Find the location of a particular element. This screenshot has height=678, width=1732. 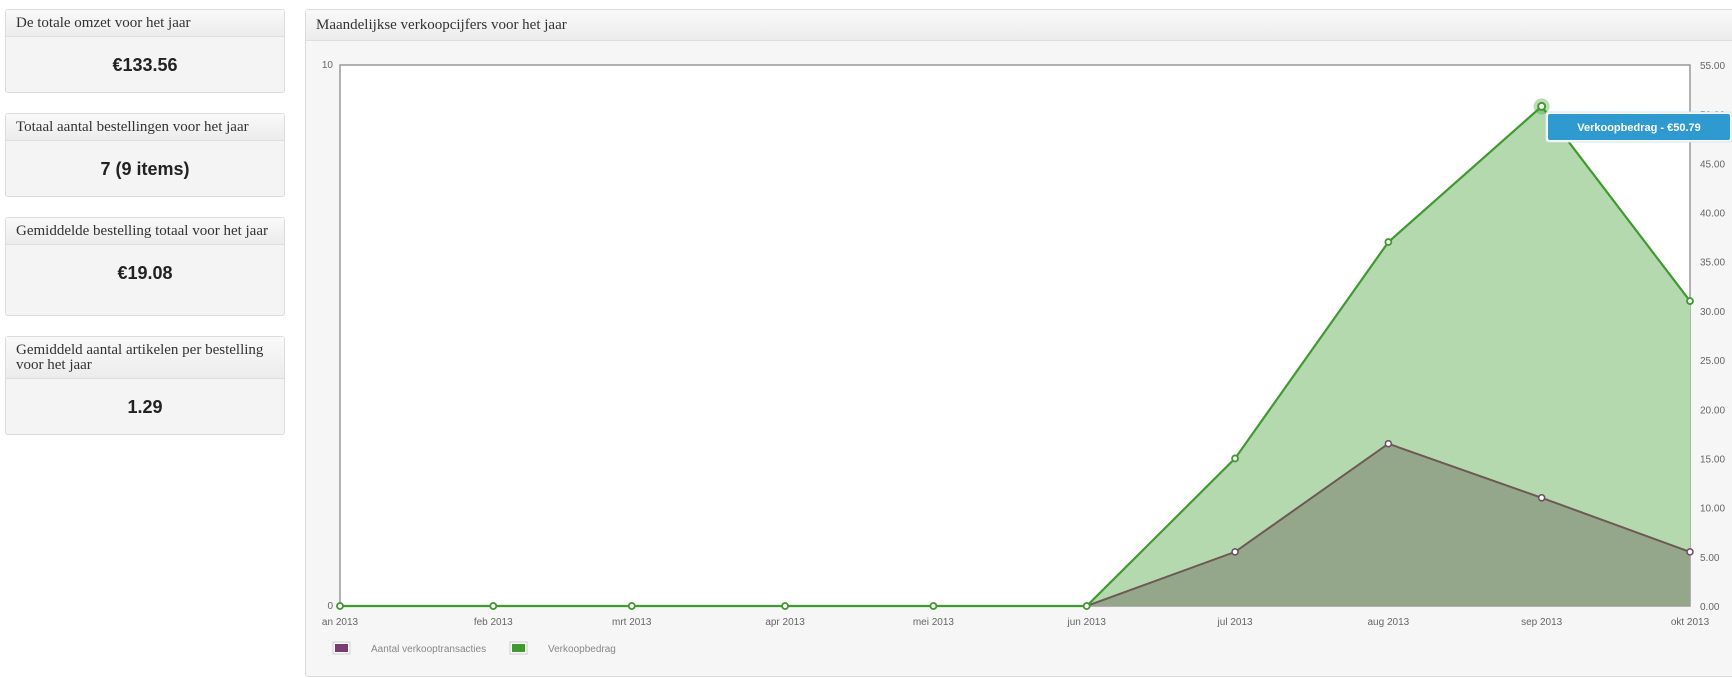

y-axis-right-tick-label: 20.00 is located at coordinates (1712, 410).